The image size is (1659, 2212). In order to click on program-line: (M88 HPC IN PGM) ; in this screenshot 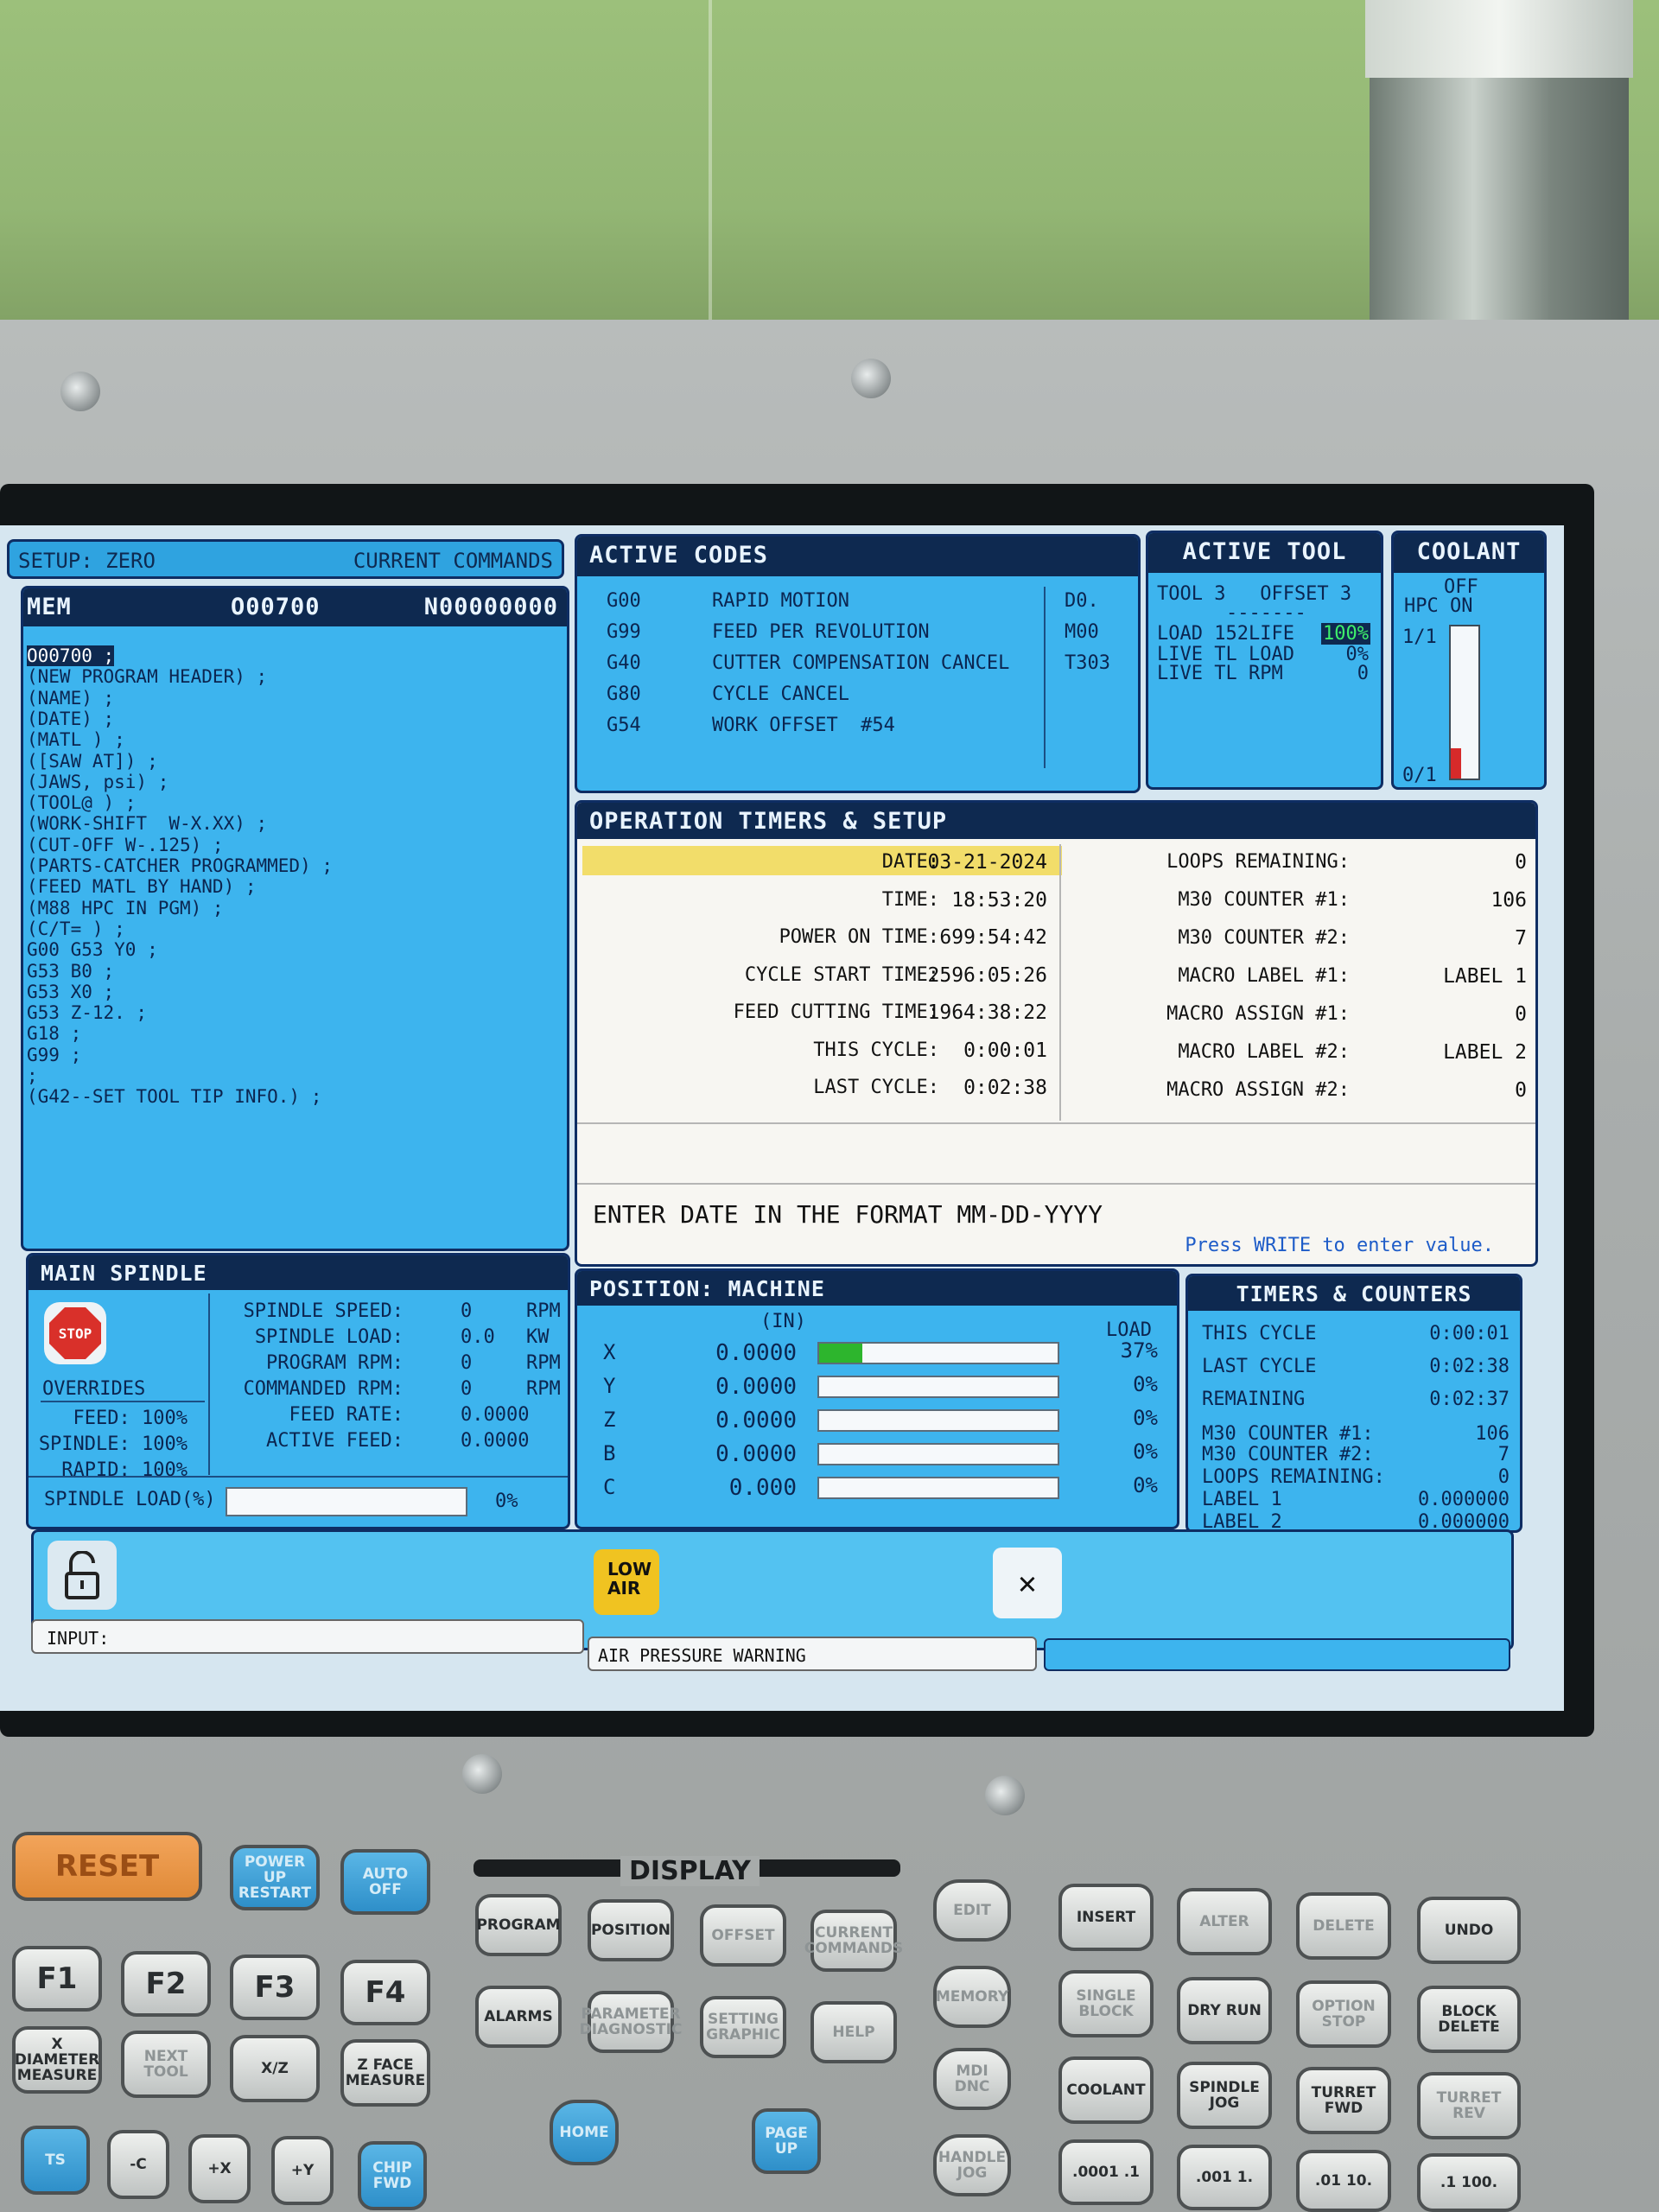, I will do `click(125, 908)`.